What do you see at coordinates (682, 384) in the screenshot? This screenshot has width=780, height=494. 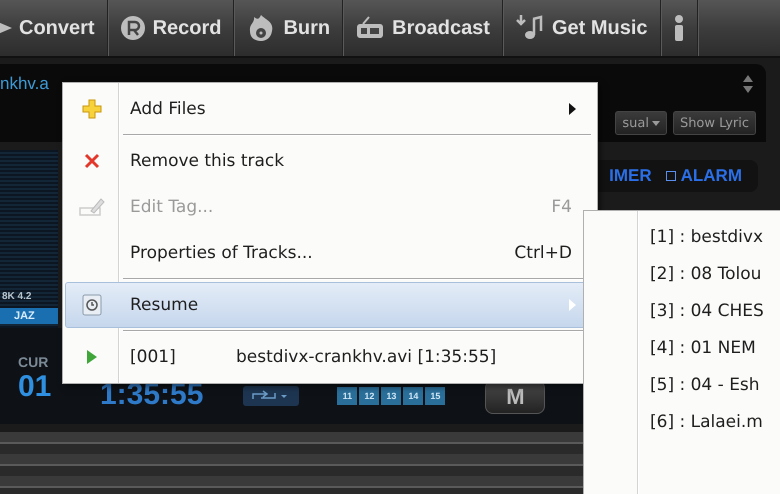 I see `submenu-item: [5] : 04 - Esh` at bounding box center [682, 384].